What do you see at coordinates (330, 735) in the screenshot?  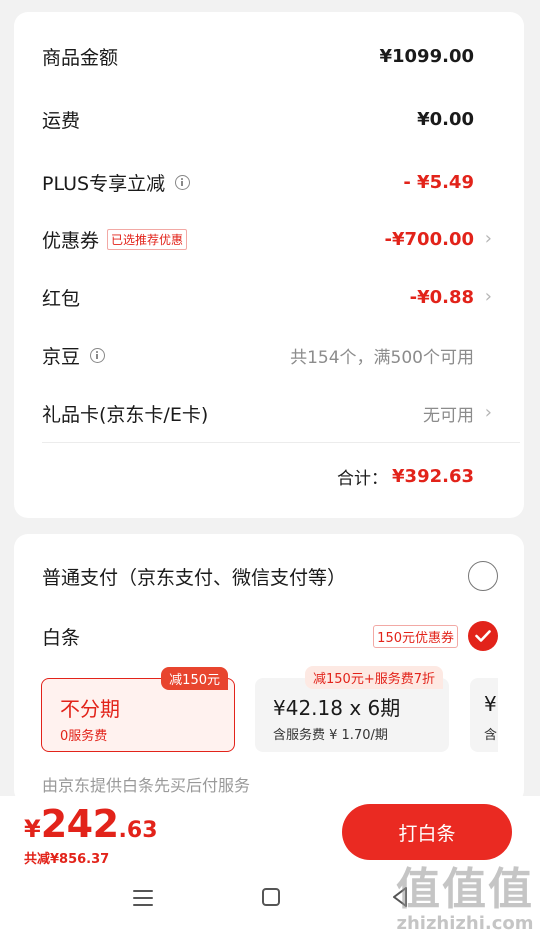 I see `plan-fee: 含服务费 ¥ 1.70/期` at bounding box center [330, 735].